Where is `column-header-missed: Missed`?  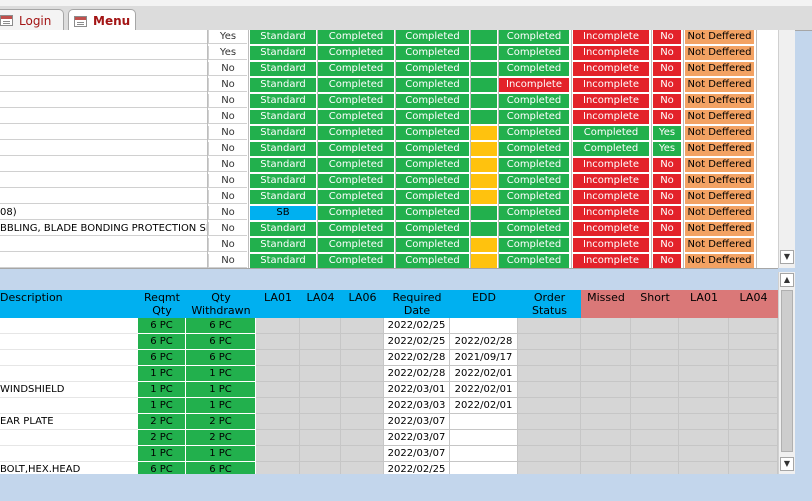 column-header-missed: Missed is located at coordinates (606, 304).